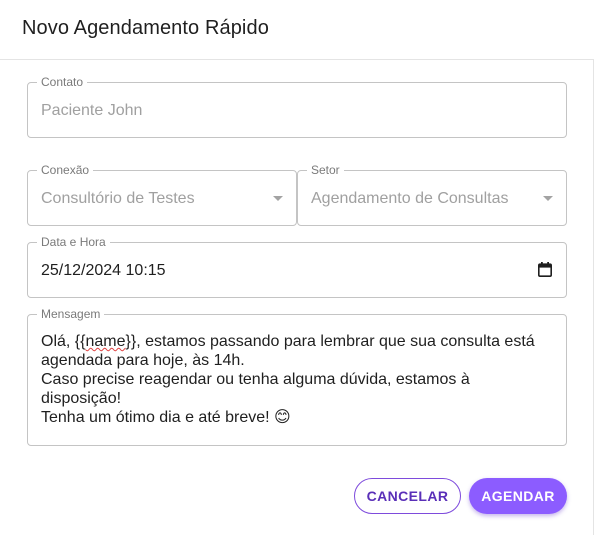  I want to click on datetime-field: Data e Hora 25/12/2024 10:15, so click(297, 266).